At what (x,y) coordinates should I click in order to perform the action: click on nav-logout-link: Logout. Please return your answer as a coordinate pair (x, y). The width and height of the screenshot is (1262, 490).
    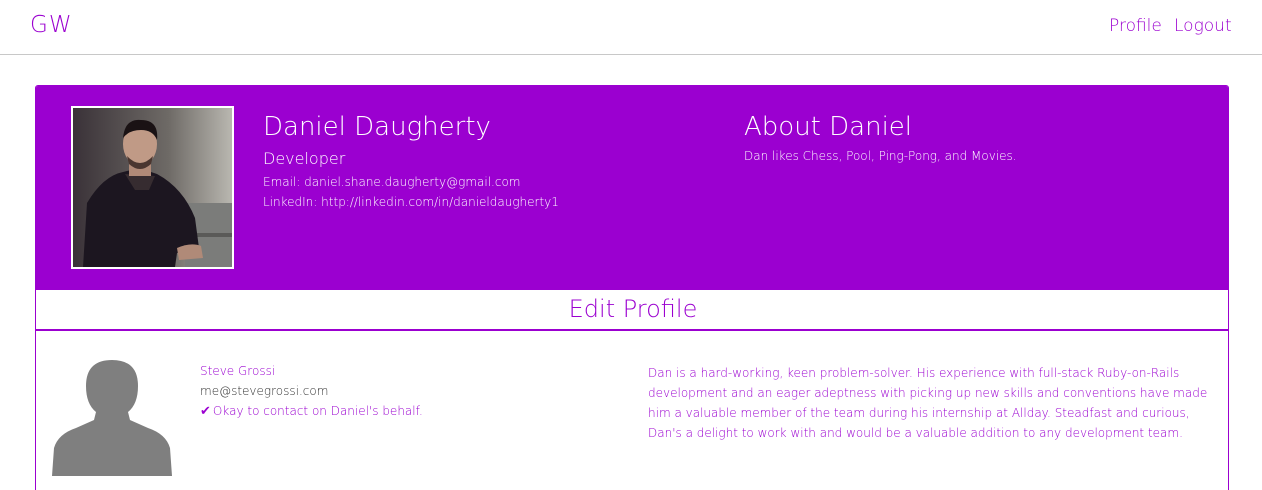
    Looking at the image, I should click on (1203, 26).